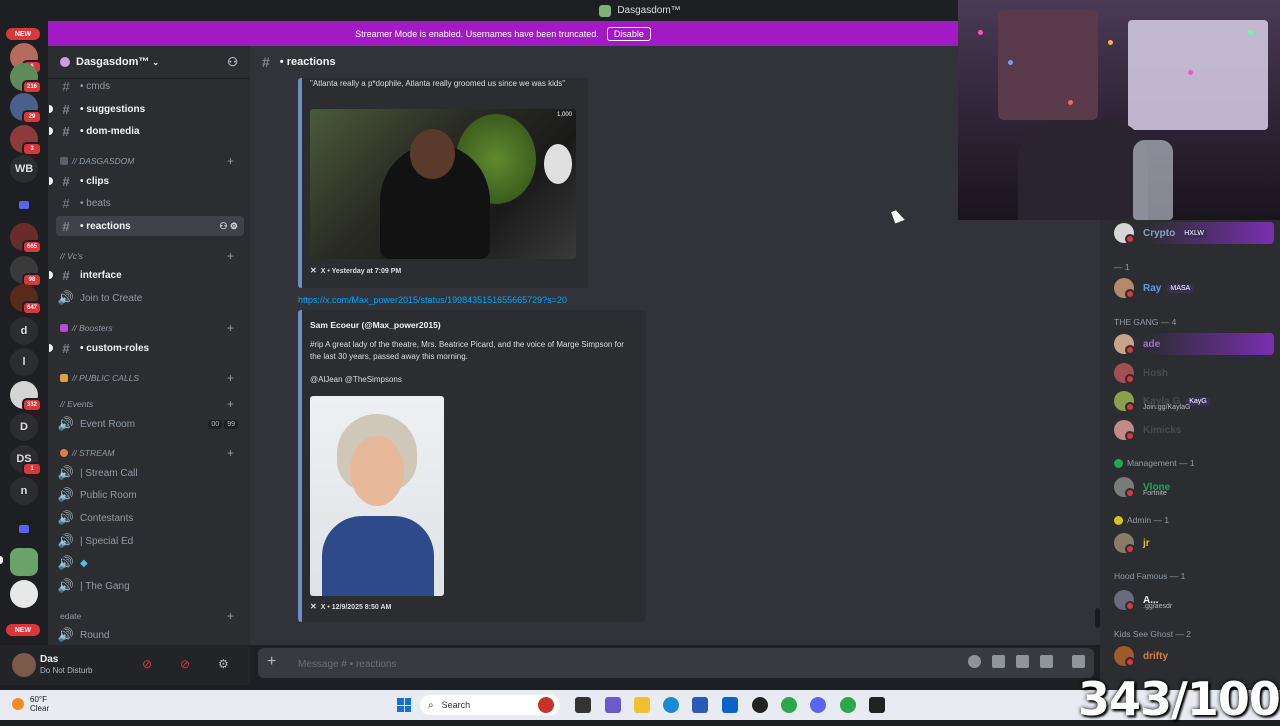 The image size is (1280, 726). What do you see at coordinates (228, 226) in the screenshot?
I see `channel-settings-gear-icon: ⚇ ⚙` at bounding box center [228, 226].